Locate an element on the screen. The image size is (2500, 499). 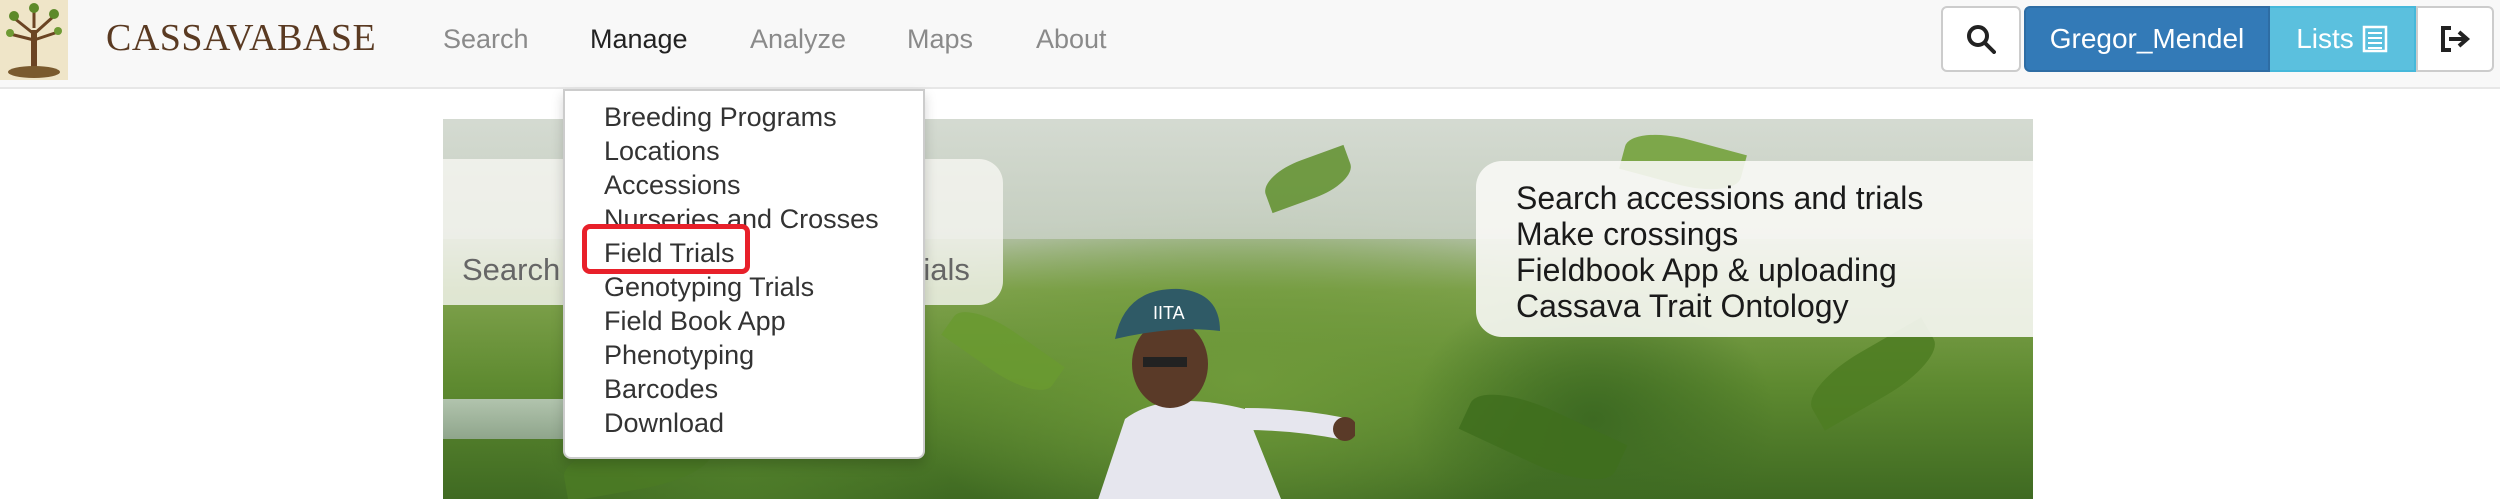
menu-item-genotyping-trials: Genotyping Trials is located at coordinates (709, 287).